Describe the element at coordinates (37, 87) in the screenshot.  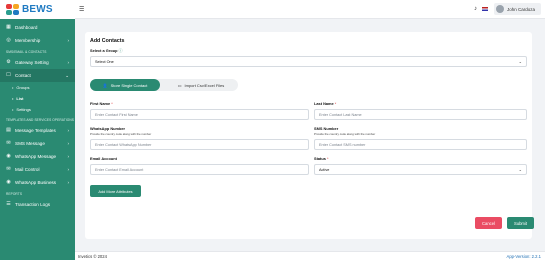
I see `sidebar-subitem-groups: • Groups` at that location.